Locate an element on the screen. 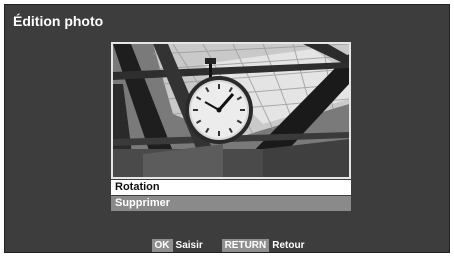  menu-item-rotation: Rotation is located at coordinates (231, 187).